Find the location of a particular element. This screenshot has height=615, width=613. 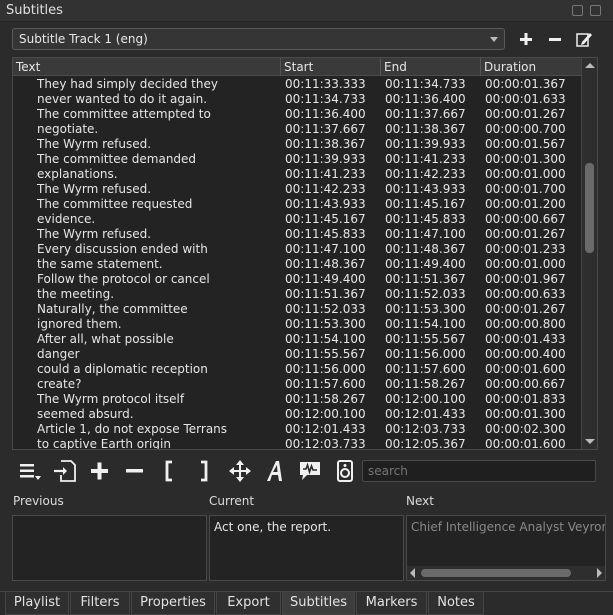

import-button is located at coordinates (64, 470).